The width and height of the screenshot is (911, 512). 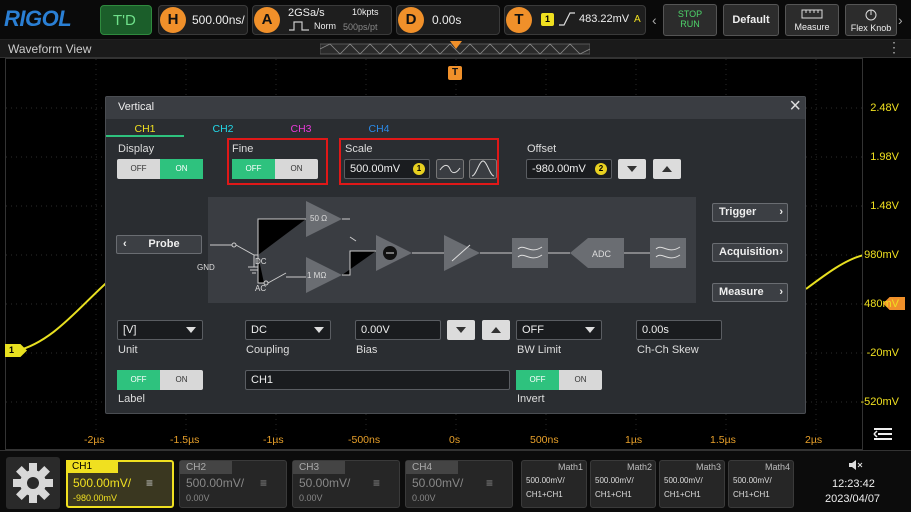 I want to click on display-toggle: OFF ON, so click(x=160, y=169).